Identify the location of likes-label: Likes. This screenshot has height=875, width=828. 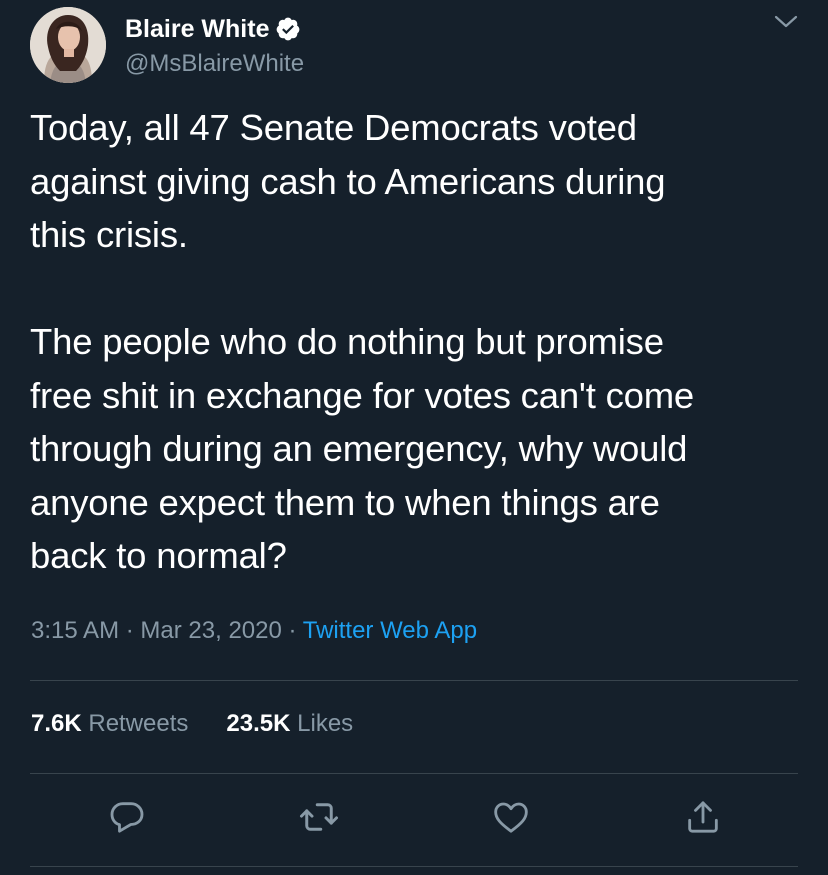
(325, 723).